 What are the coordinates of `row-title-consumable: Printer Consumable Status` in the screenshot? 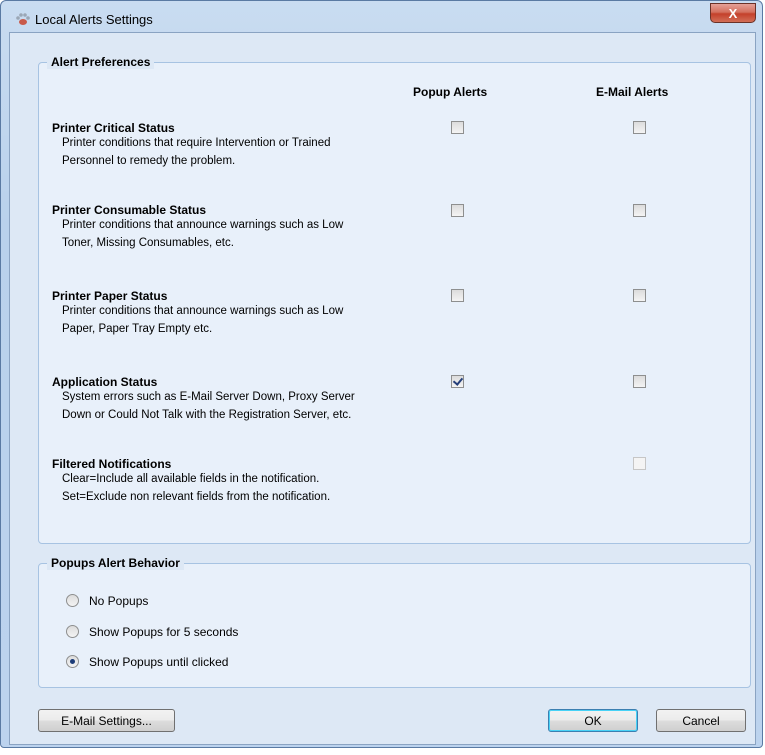 It's located at (129, 210).